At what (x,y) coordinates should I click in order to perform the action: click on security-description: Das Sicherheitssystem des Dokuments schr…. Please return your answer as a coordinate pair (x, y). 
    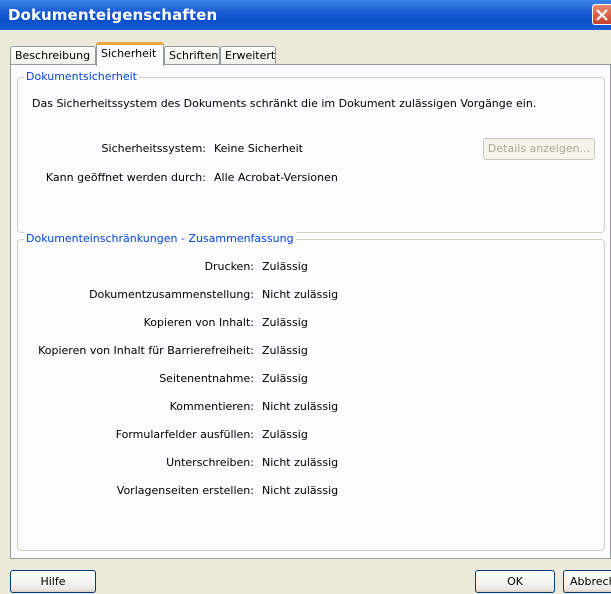
    Looking at the image, I should click on (284, 103).